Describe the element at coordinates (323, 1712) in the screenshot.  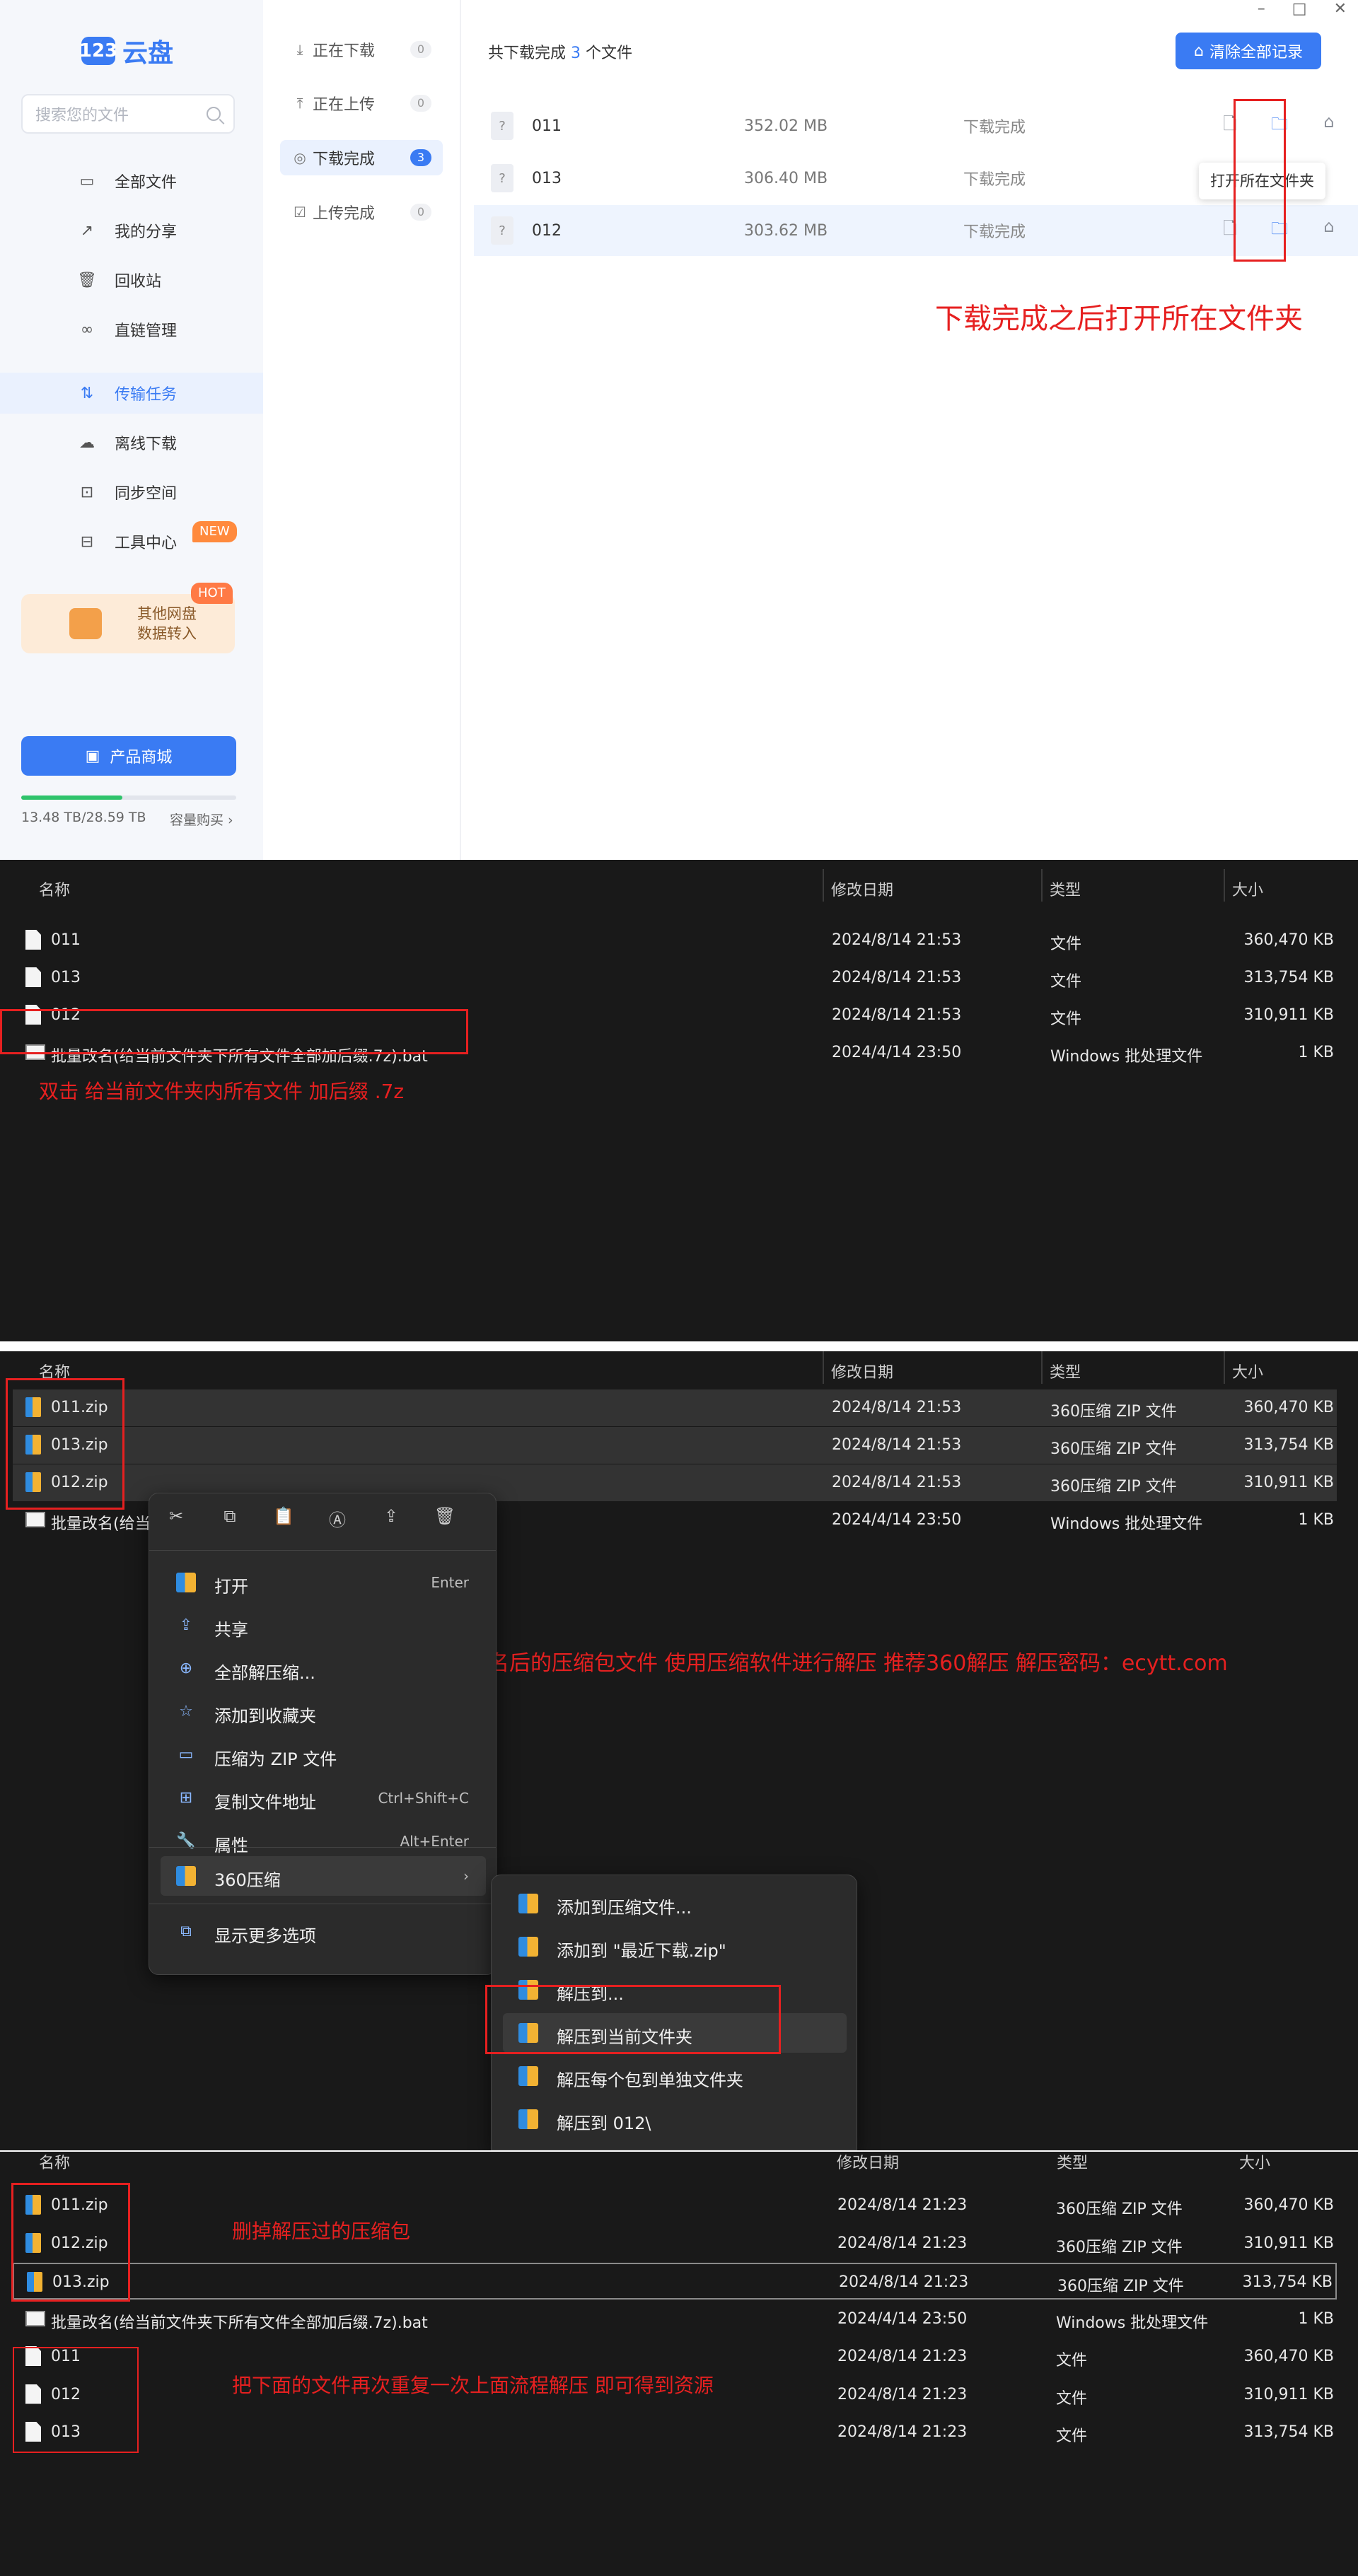
I see `menu-item: ☆ 添加到收藏夹` at that location.